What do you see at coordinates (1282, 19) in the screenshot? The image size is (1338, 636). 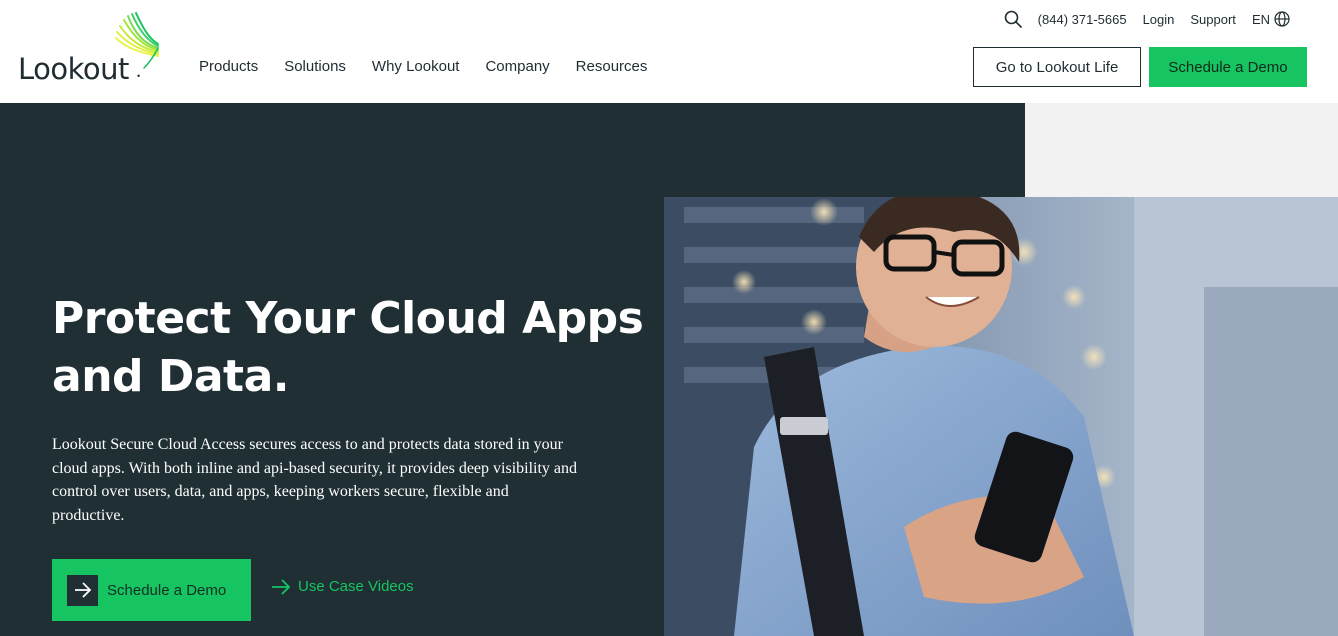 I see `globe-icon` at bounding box center [1282, 19].